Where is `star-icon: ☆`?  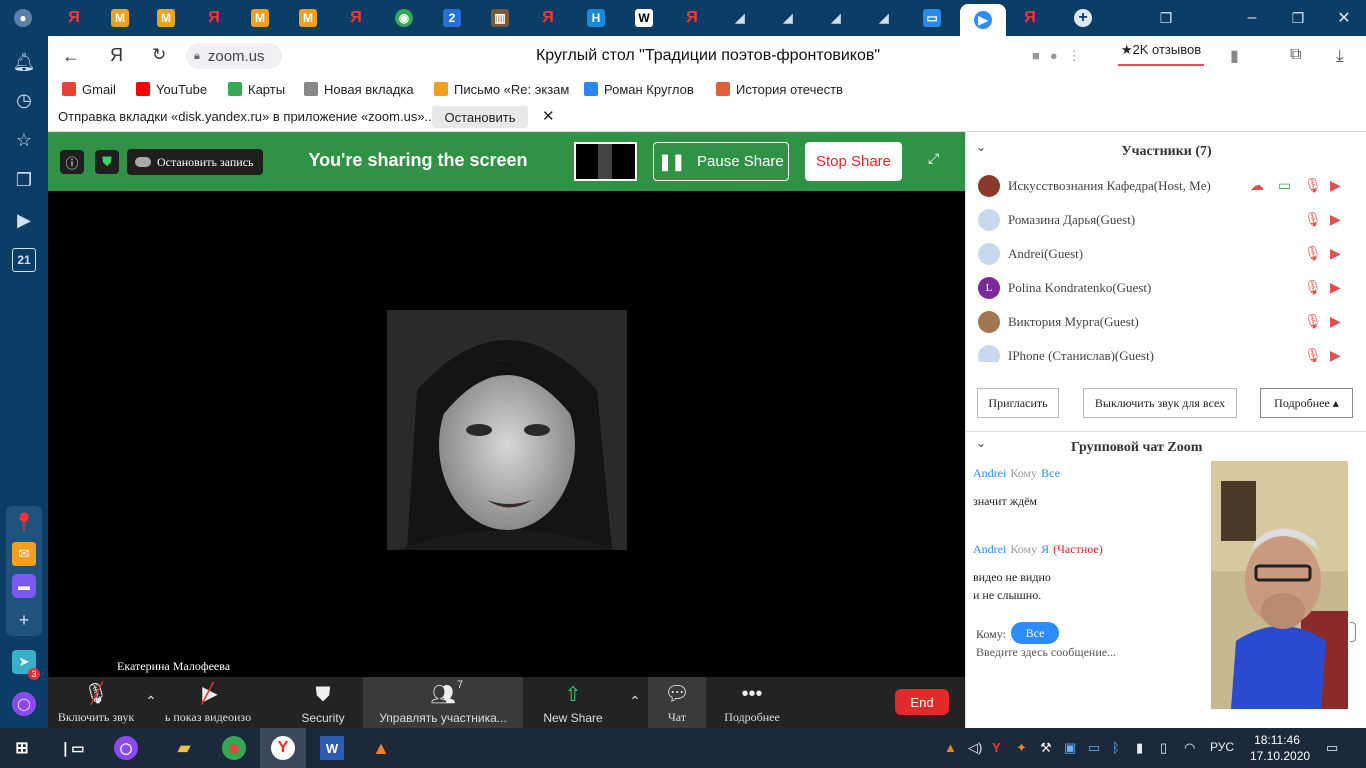
star-icon: ☆ is located at coordinates (24, 140).